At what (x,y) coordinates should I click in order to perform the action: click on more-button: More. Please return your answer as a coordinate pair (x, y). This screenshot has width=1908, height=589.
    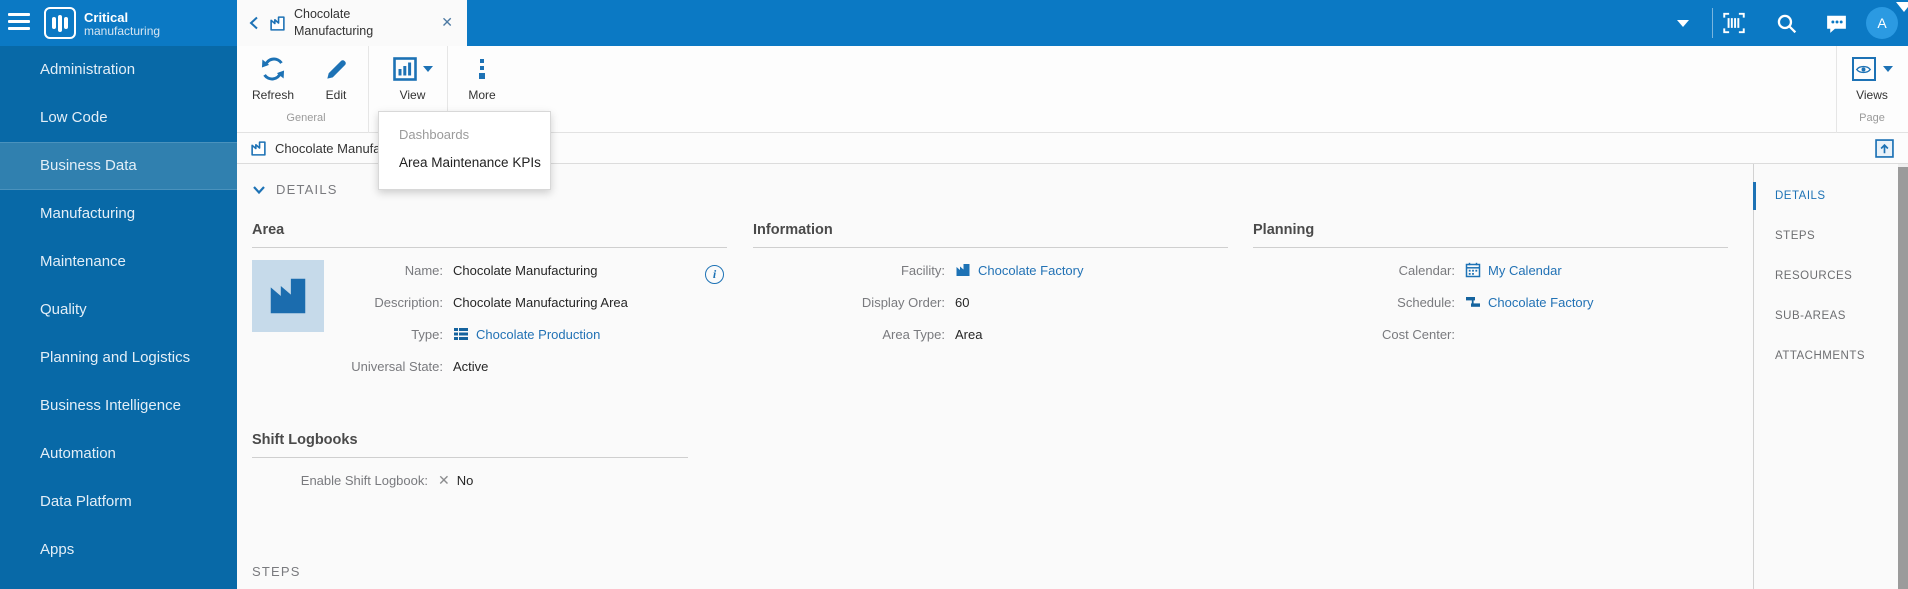
    Looking at the image, I should click on (482, 85).